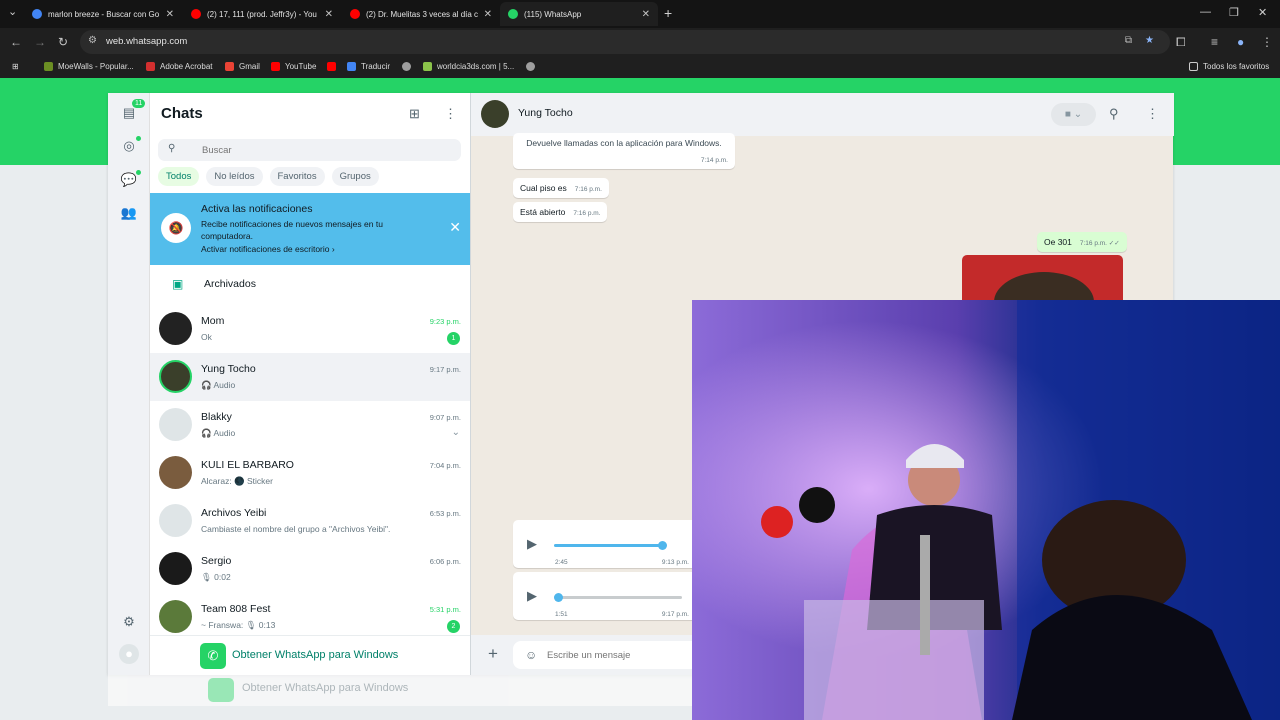 Image resolution: width=1280 pixels, height=720 pixels. I want to click on globe-icon, so click(406, 66).